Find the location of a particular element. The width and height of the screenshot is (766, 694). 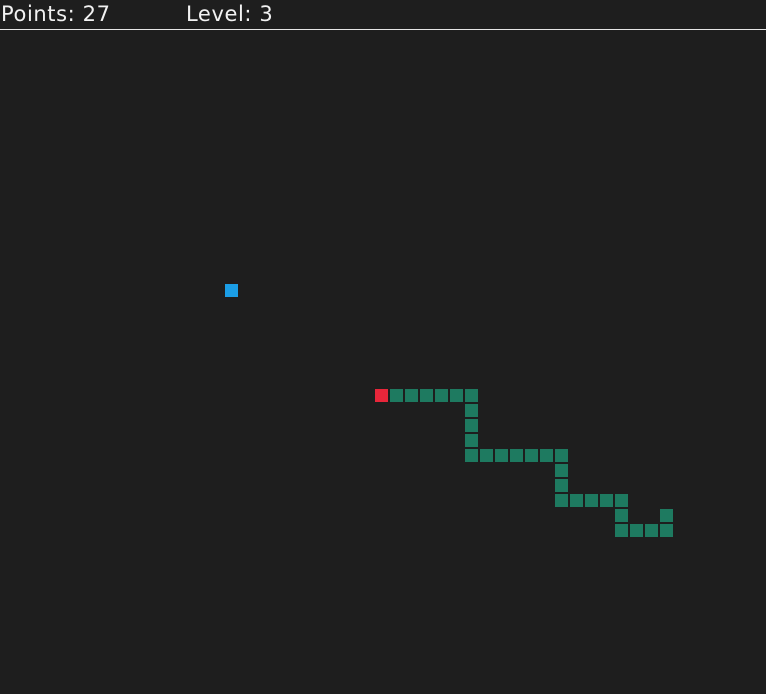

snake-head is located at coordinates (381, 395).